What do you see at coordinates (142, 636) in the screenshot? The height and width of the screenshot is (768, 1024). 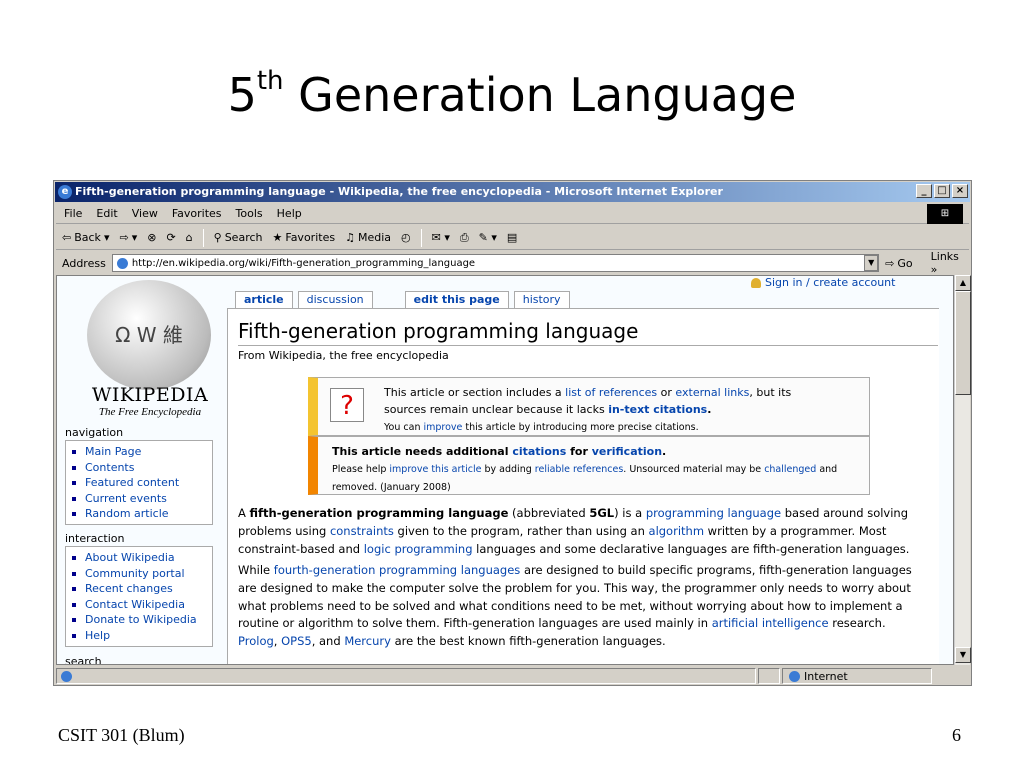 I see `nav-help: Help` at bounding box center [142, 636].